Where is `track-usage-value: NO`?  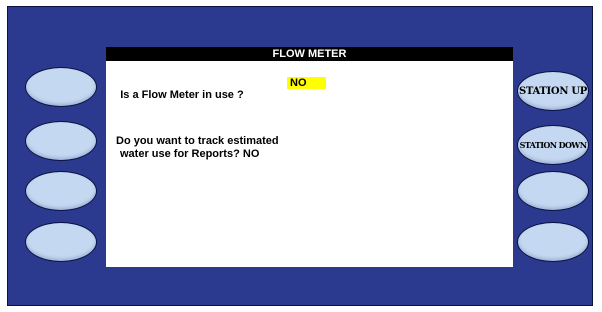
track-usage-value: NO is located at coordinates (251, 154).